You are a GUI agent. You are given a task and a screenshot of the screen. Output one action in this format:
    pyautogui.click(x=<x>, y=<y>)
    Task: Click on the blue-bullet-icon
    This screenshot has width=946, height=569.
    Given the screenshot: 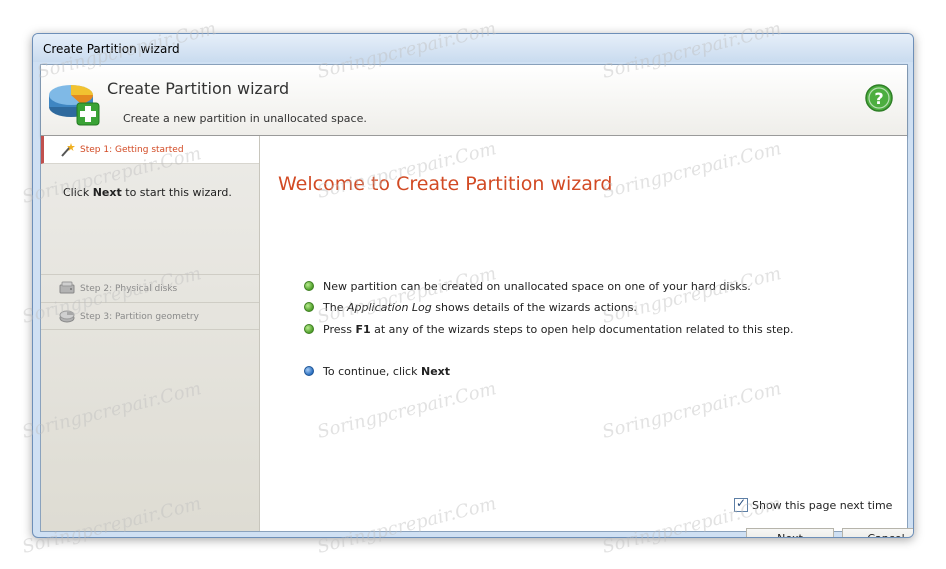 What is the action you would take?
    pyautogui.click(x=309, y=371)
    